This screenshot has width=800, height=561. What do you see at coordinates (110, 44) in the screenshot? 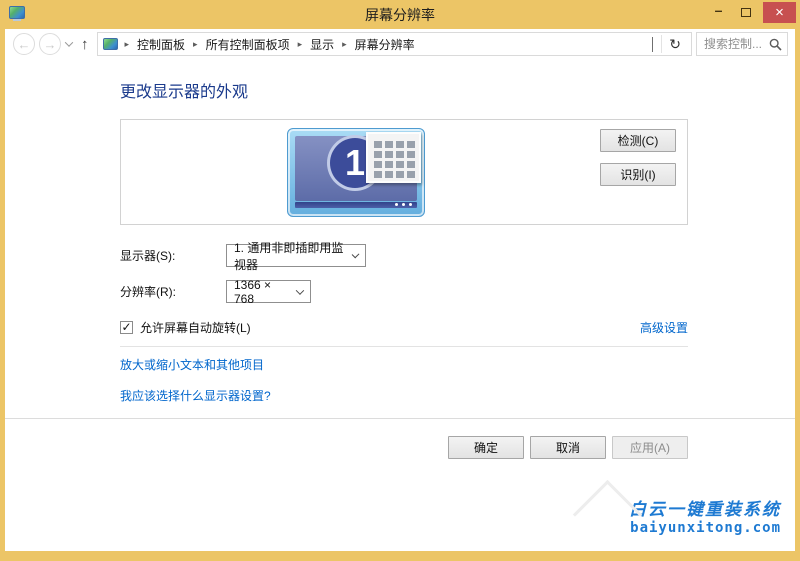
I see `location-monitor-icon` at bounding box center [110, 44].